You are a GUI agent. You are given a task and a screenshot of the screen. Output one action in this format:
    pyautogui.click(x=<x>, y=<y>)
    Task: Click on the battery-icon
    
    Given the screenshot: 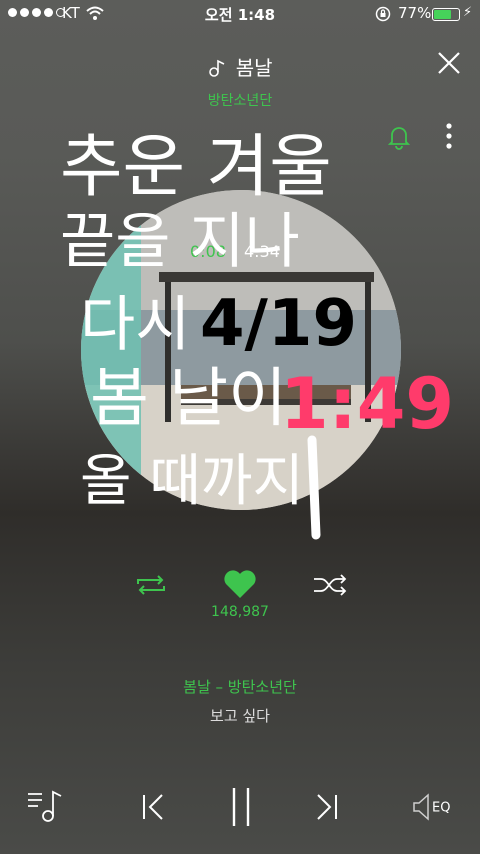 What is the action you would take?
    pyautogui.click(x=446, y=14)
    